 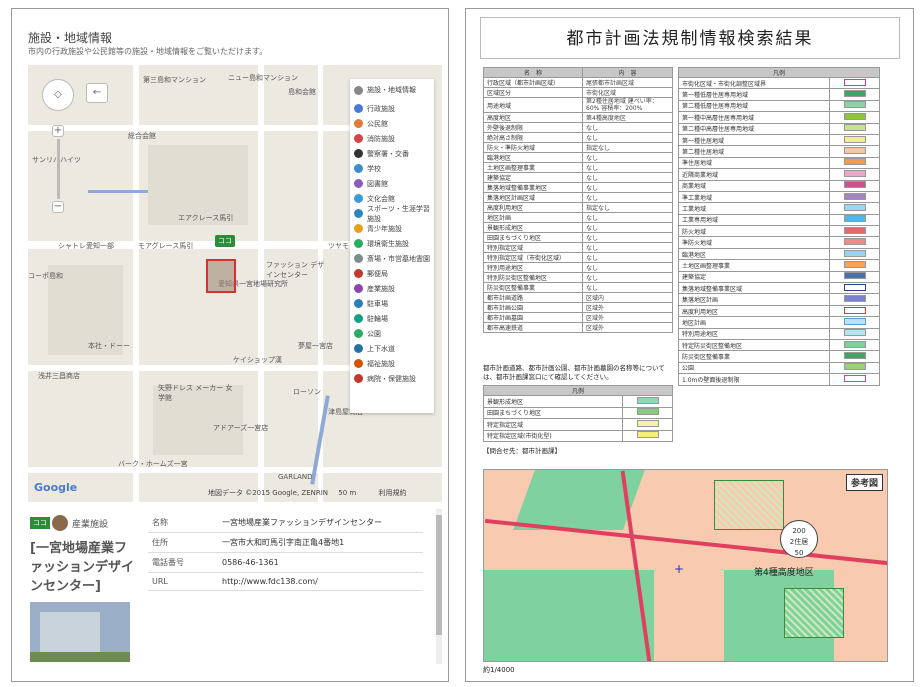 I want to click on zoom-in-button: +, so click(x=58, y=131).